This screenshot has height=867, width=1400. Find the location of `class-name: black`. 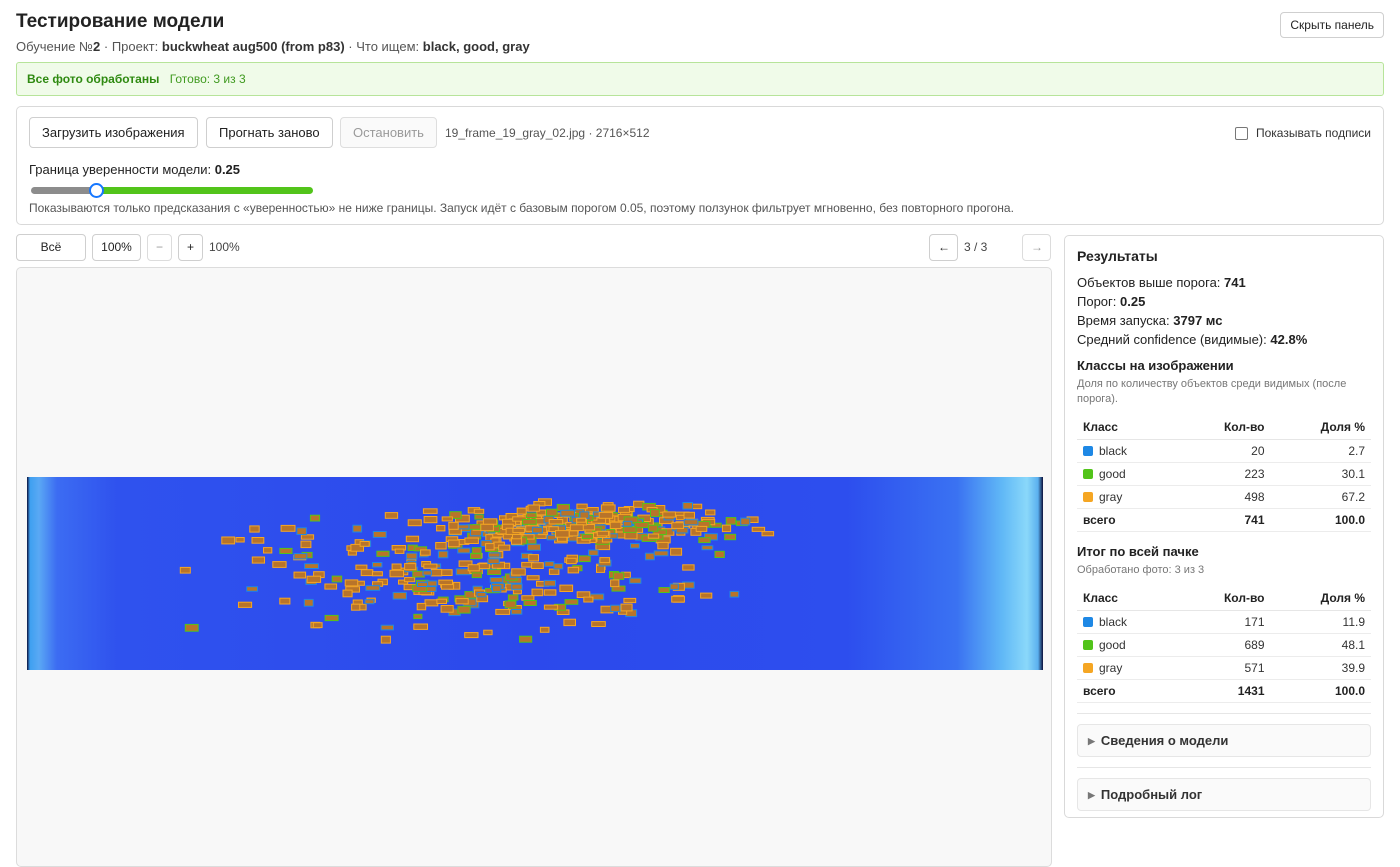

class-name: black is located at coordinates (1113, 451).